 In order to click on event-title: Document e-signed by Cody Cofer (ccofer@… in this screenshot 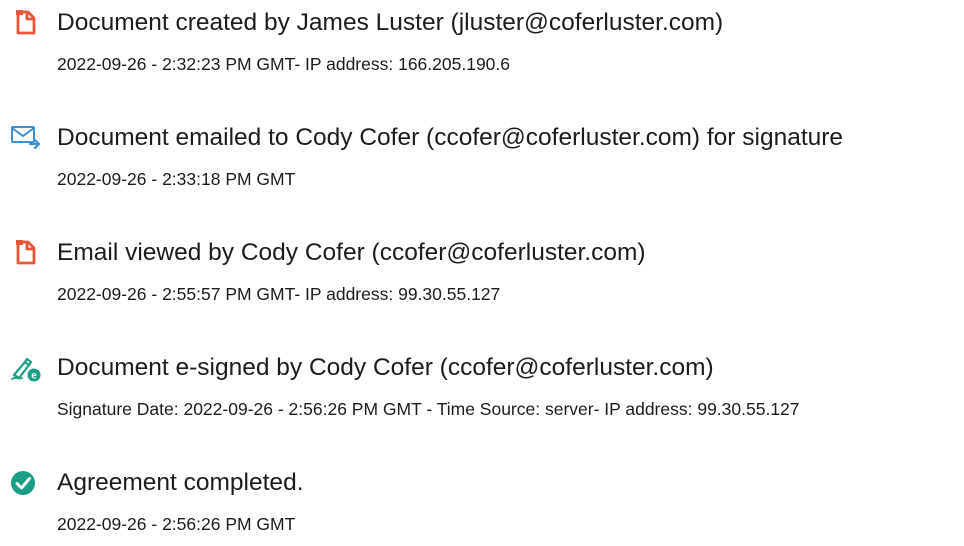, I will do `click(385, 367)`.